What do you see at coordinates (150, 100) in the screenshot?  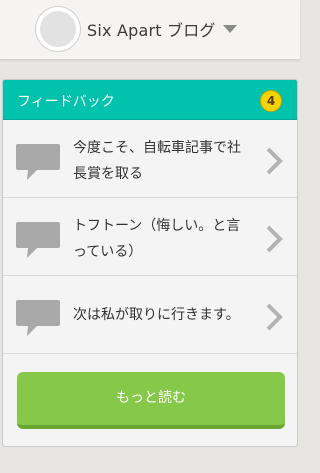 I see `panel-header: フィードバック 4` at bounding box center [150, 100].